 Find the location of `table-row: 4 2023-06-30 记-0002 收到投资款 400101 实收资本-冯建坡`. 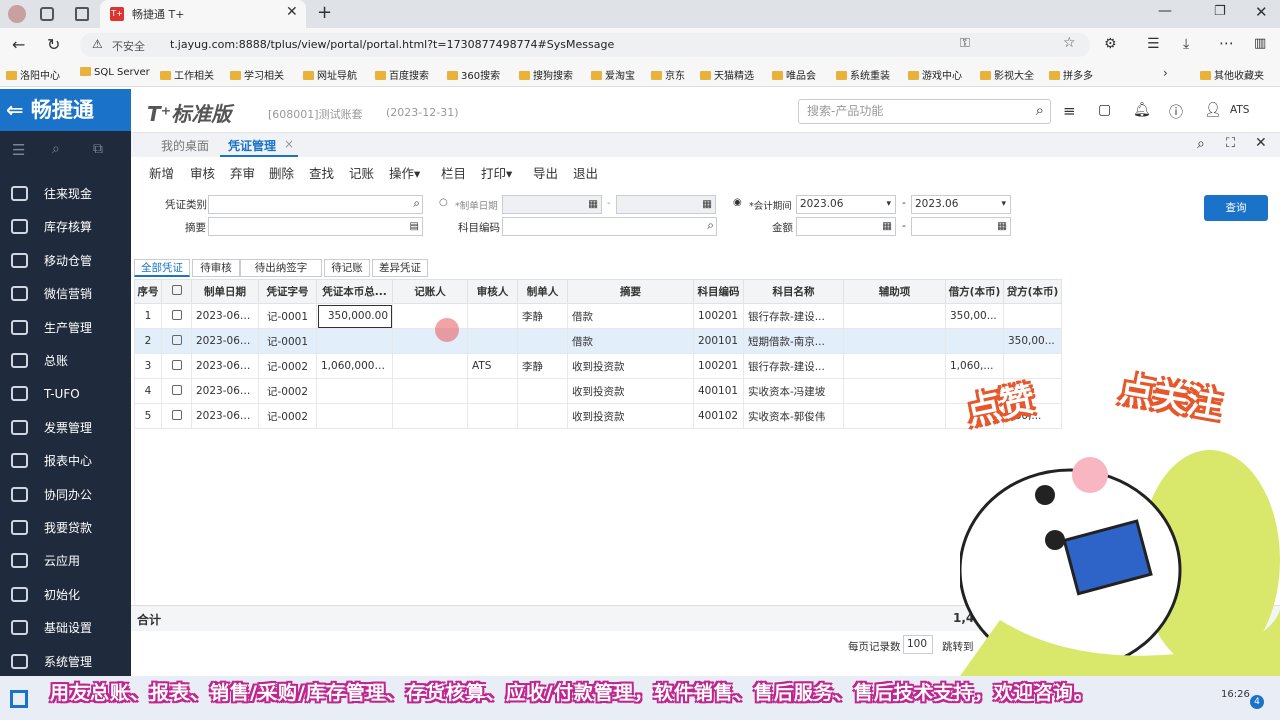

table-row: 4 2023-06-30 记-0002 收到投资款 400101 实收资本-冯建坡 is located at coordinates (598, 391).